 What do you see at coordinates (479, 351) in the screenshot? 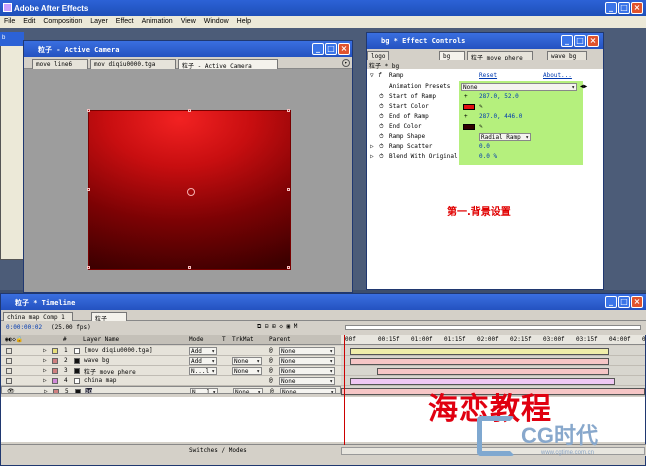
I see `layer-duration-bar` at bounding box center [479, 351].